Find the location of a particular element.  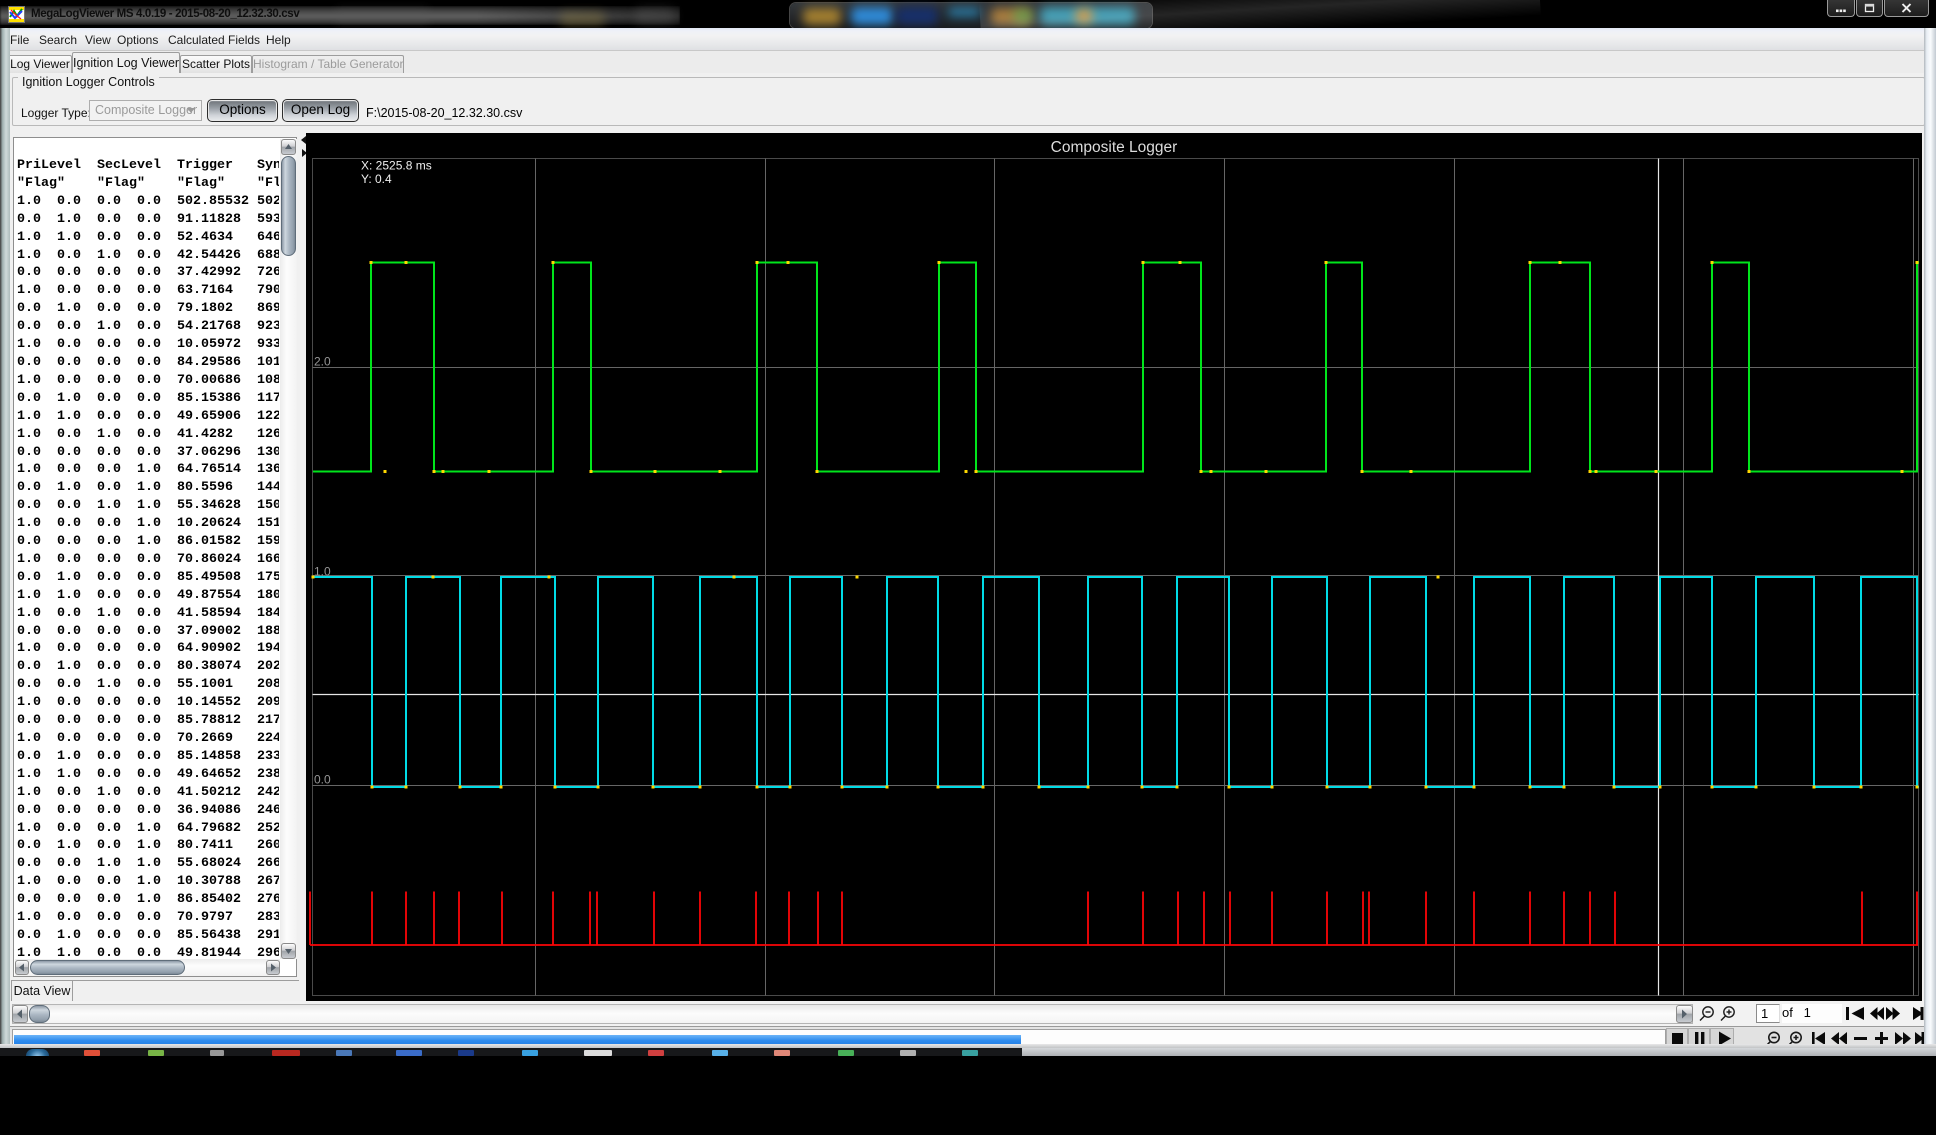

svg-text: 2.0 is located at coordinates (322, 362).